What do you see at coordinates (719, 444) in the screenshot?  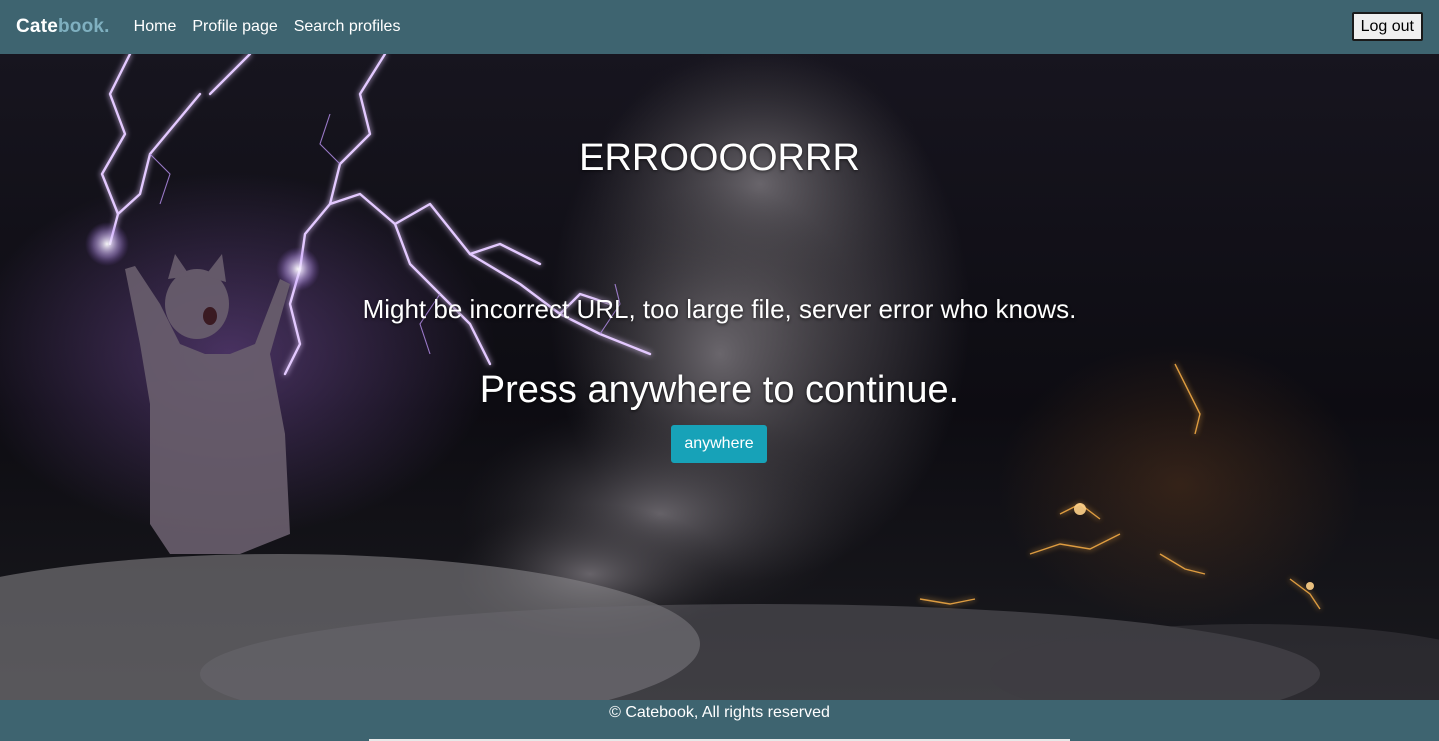 I see `anywhere-button: anywhere` at bounding box center [719, 444].